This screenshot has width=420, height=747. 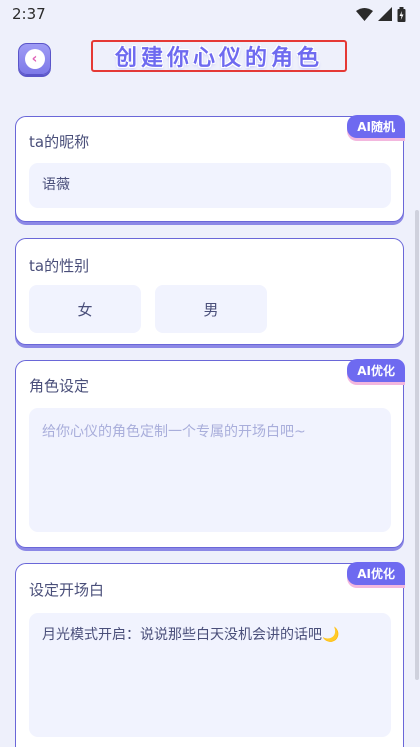 I want to click on page-title: 创建你心仪的角色, so click(x=218, y=58).